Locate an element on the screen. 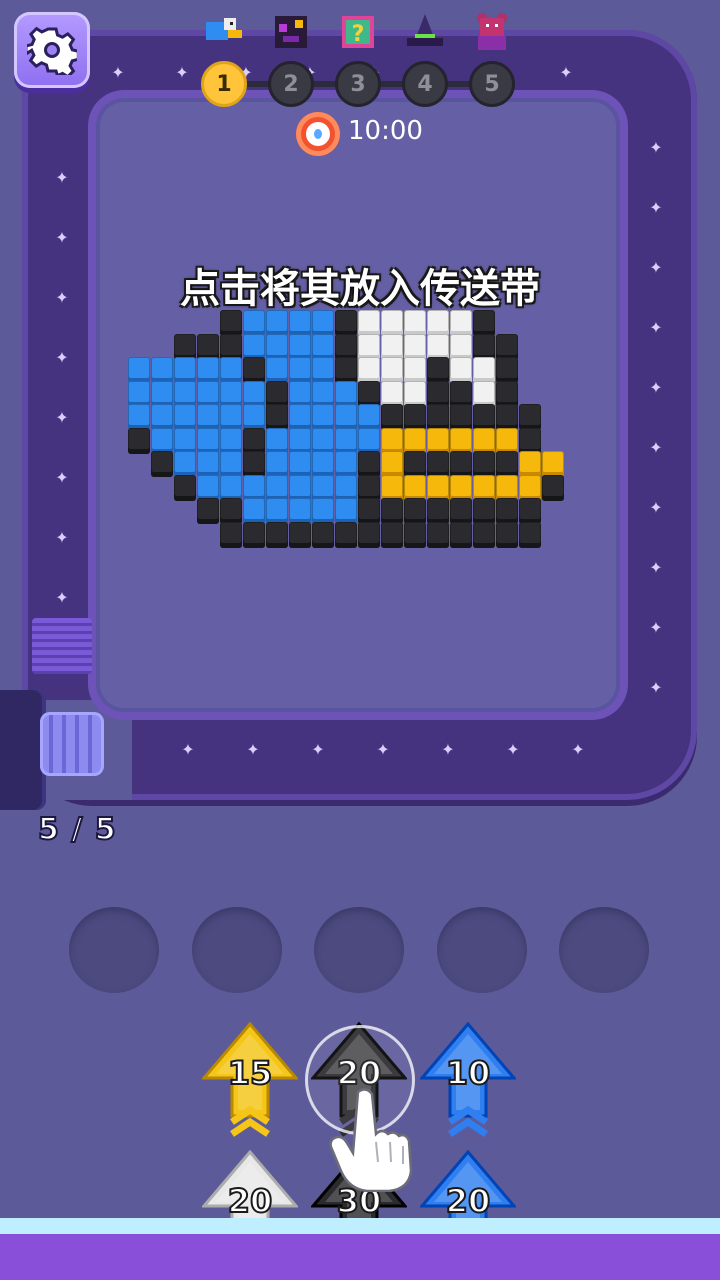 The width and height of the screenshot is (720, 1280). feeder-coin-stack is located at coordinates (72, 744).